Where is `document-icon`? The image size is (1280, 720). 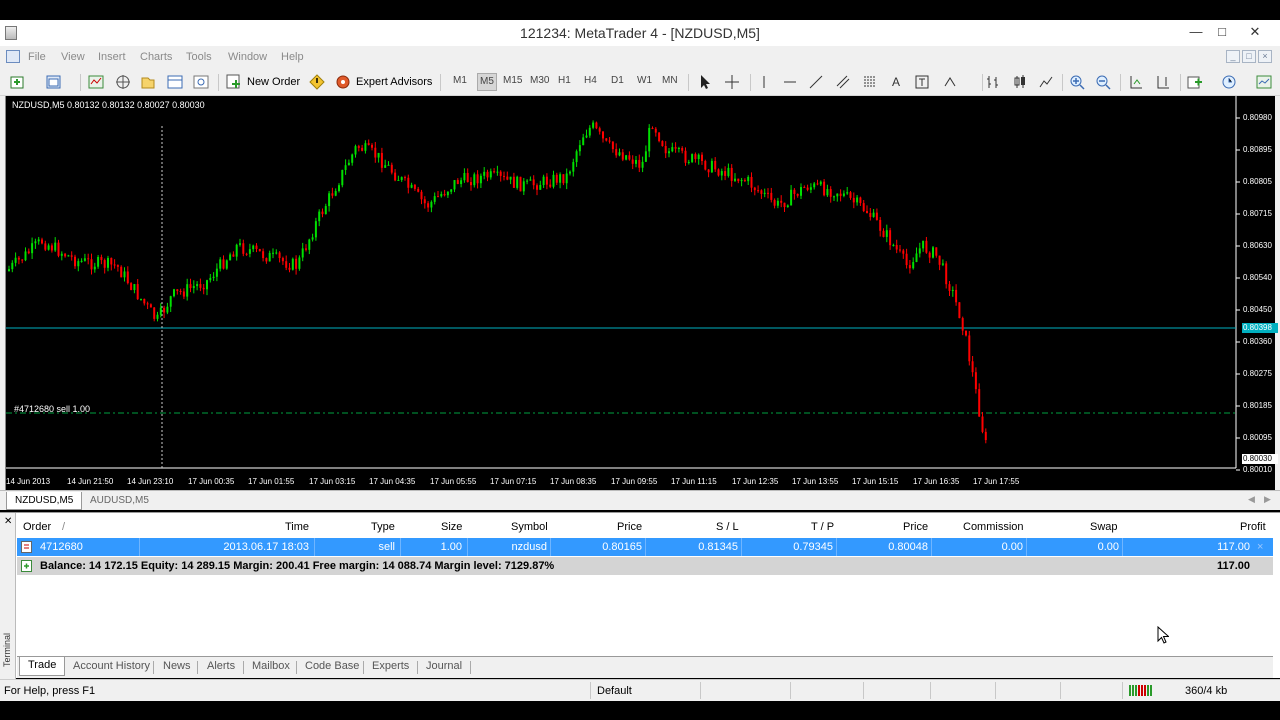 document-icon is located at coordinates (13, 56).